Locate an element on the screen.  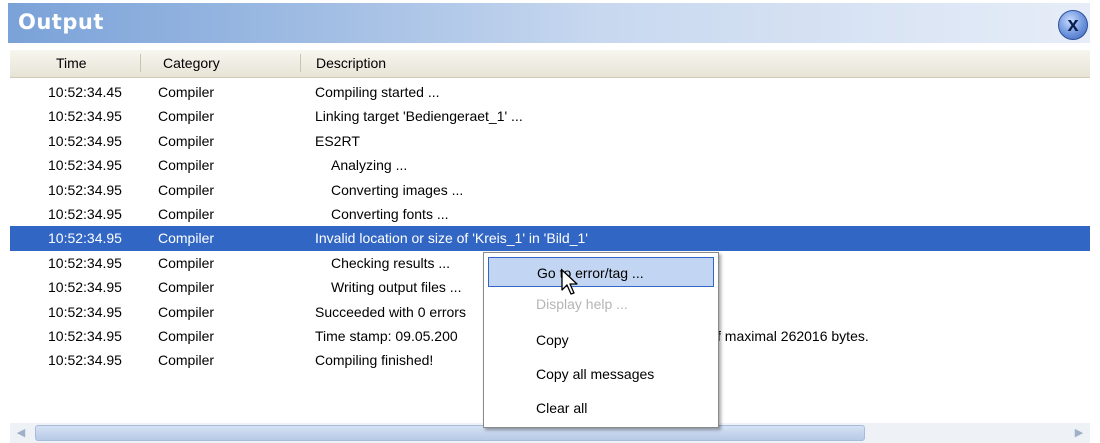
menu-item-copy: Copy is located at coordinates (601, 340).